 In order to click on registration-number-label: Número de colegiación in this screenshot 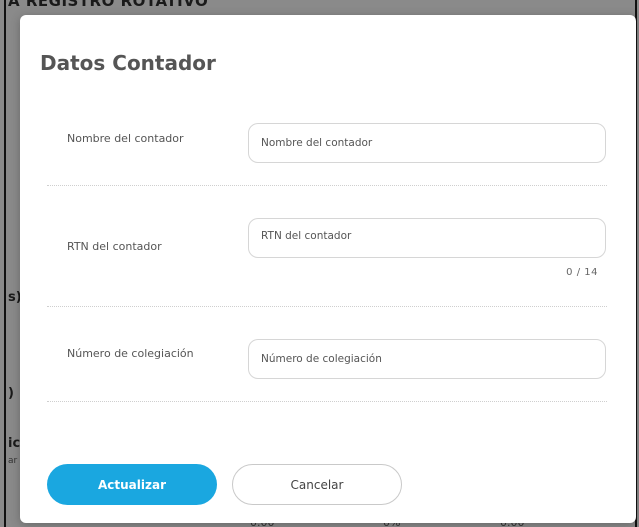, I will do `click(130, 353)`.